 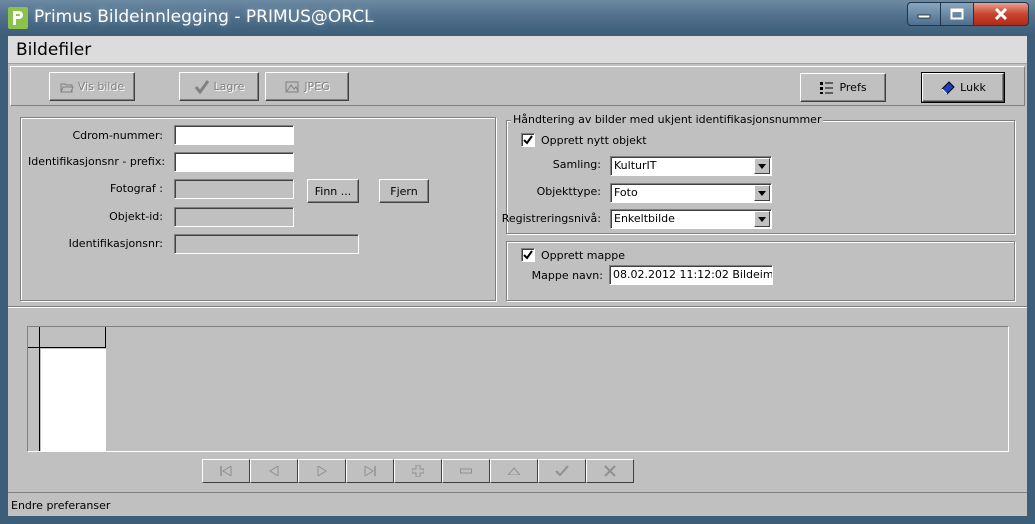 What do you see at coordinates (67, 87) in the screenshot?
I see `folder-open-icon` at bounding box center [67, 87].